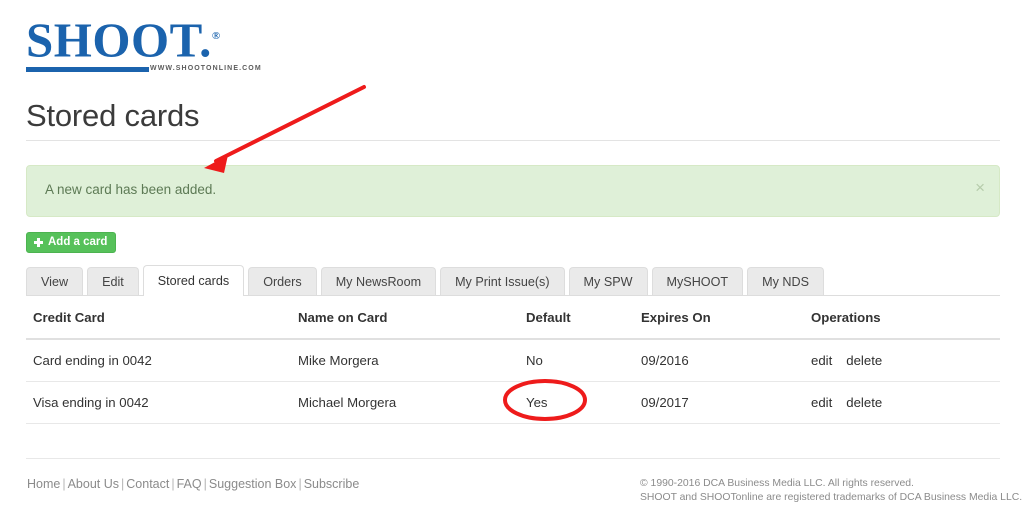 The width and height of the screenshot is (1024, 532). I want to click on site-logo: SHOOT.® WWW.SHOOTONLINE.COM, so click(143, 44).